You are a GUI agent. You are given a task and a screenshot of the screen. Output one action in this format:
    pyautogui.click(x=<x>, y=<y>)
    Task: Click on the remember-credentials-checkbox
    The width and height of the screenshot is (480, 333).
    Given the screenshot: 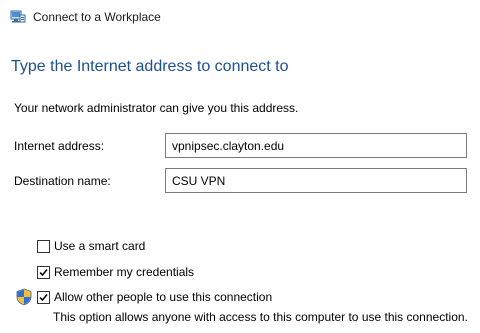 What is the action you would take?
    pyautogui.click(x=43, y=272)
    